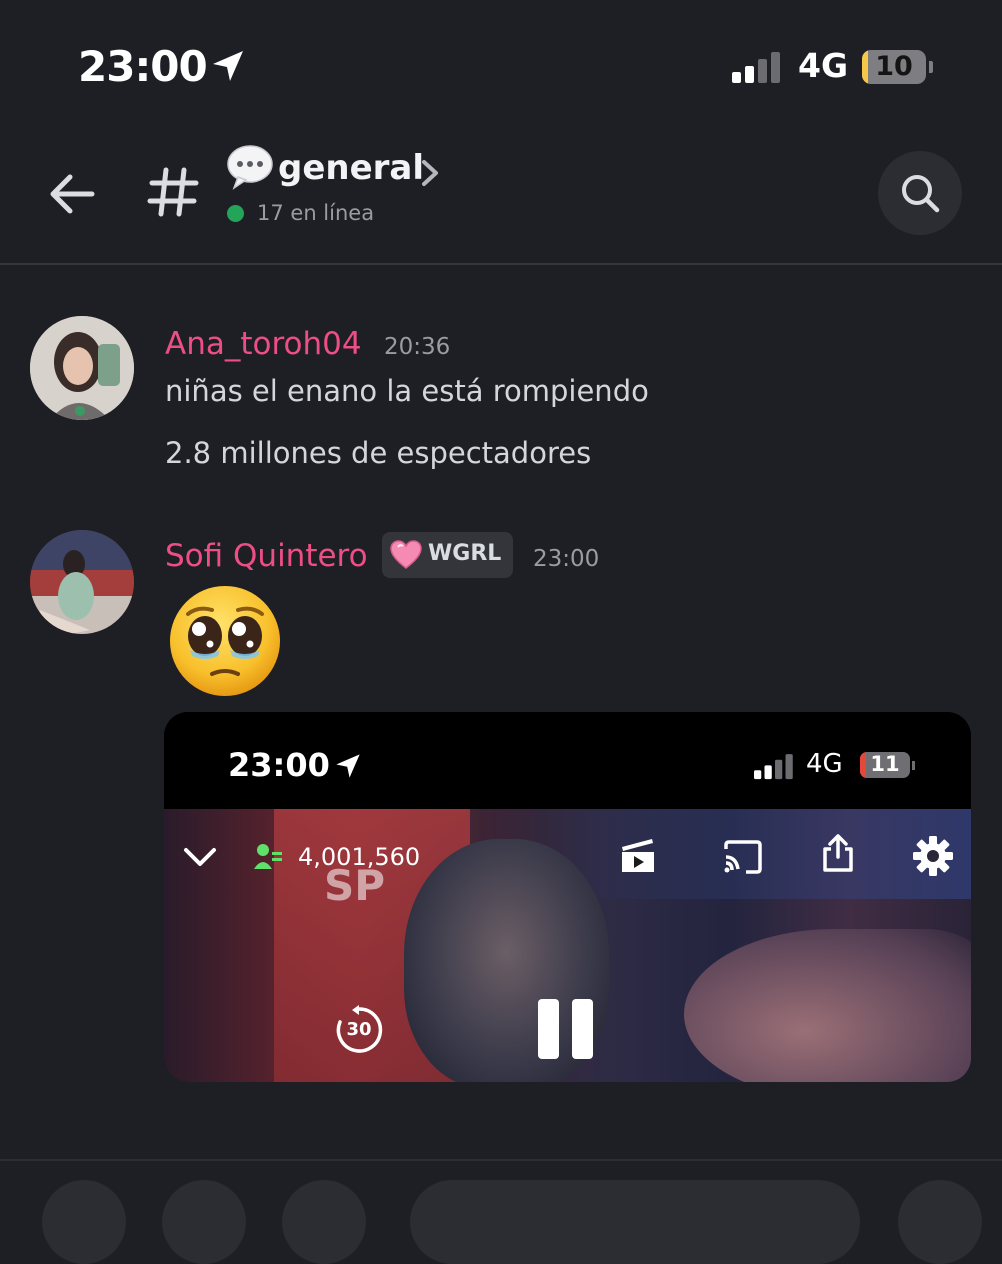  I want to click on video-status-time: 23:00, so click(279, 765).